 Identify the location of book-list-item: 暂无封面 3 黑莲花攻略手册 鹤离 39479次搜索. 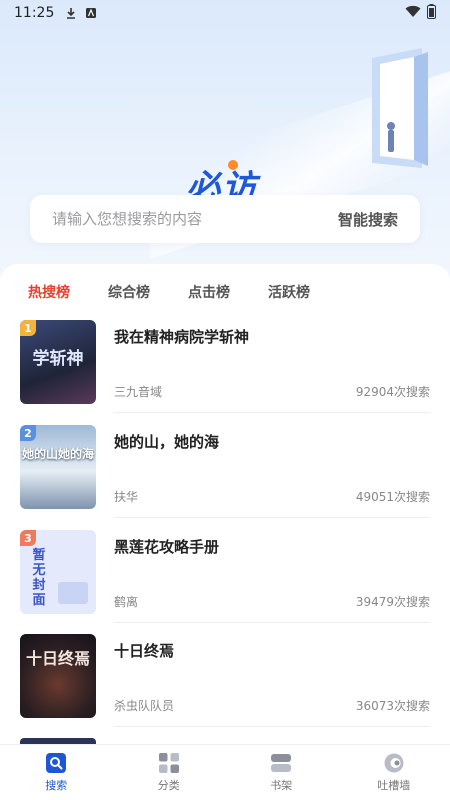
(225, 582).